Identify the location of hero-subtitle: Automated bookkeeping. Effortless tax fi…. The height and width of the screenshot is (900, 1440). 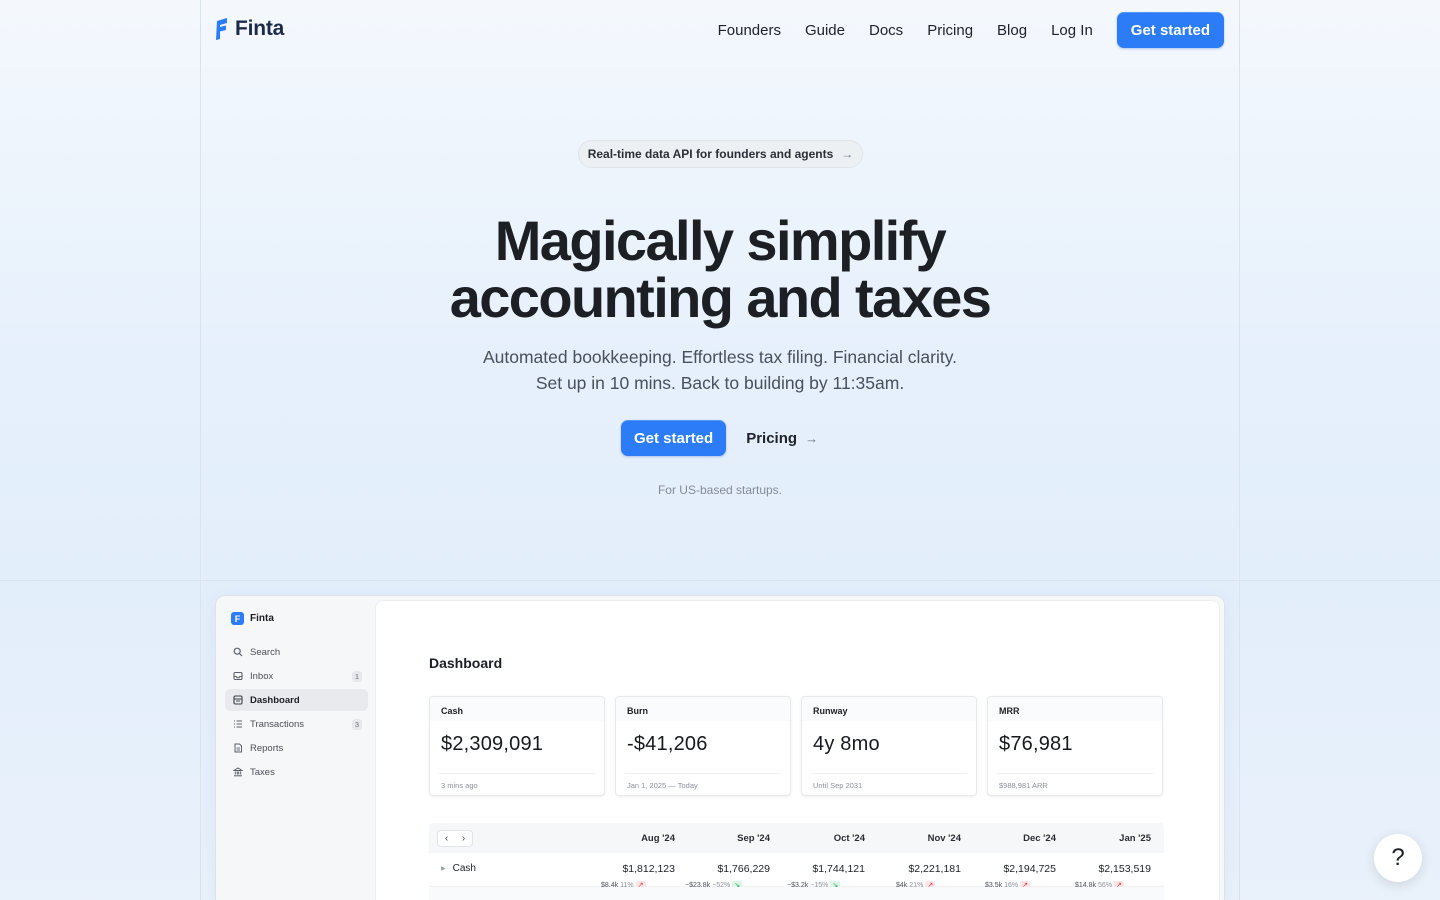
(720, 370).